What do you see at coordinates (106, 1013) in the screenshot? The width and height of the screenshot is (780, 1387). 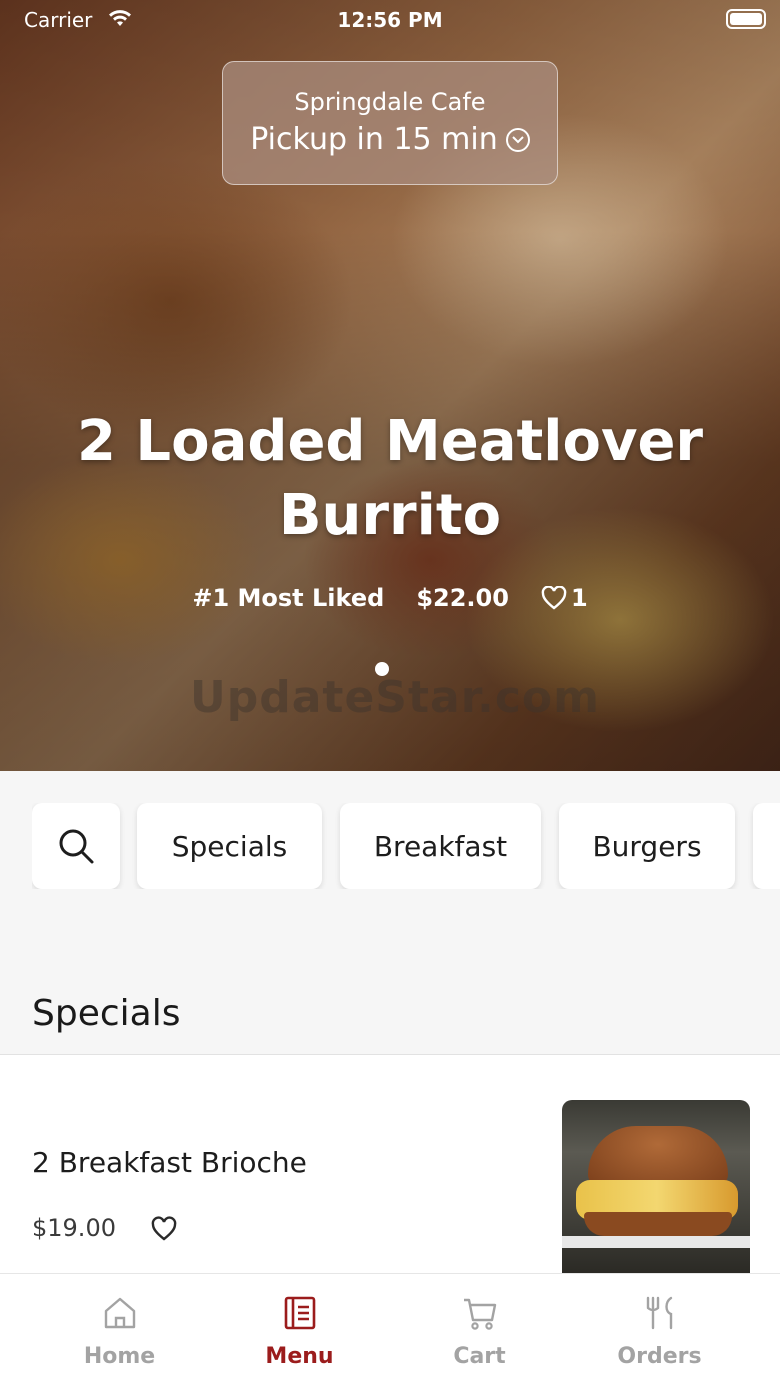 I see `section-title: Specials` at bounding box center [106, 1013].